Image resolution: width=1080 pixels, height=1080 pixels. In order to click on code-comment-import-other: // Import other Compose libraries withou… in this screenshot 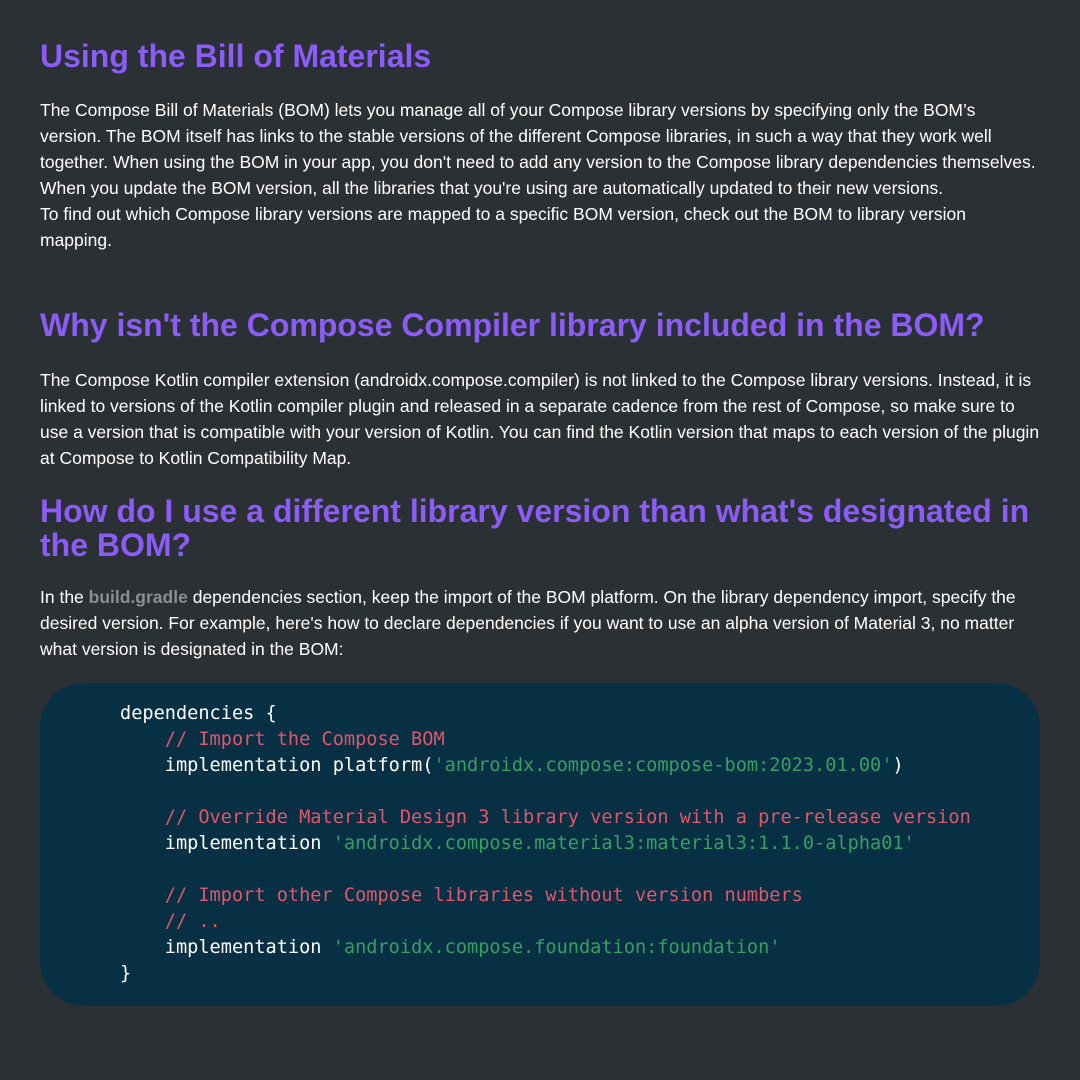, I will do `click(483, 895)`.